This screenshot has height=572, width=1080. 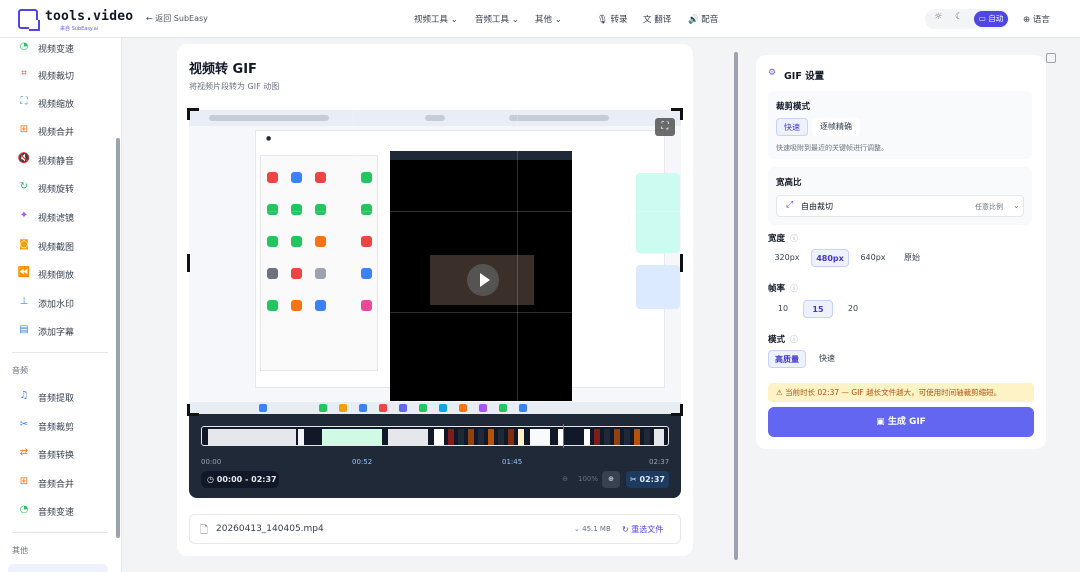 I want to click on zoom-out-button: ⊖, so click(x=565, y=479).